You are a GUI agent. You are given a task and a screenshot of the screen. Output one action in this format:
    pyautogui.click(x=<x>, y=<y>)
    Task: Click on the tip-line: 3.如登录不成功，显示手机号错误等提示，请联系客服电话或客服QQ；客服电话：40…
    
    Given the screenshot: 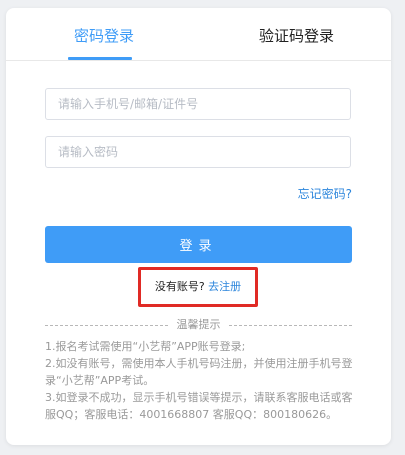 What is the action you would take?
    pyautogui.click(x=199, y=406)
    